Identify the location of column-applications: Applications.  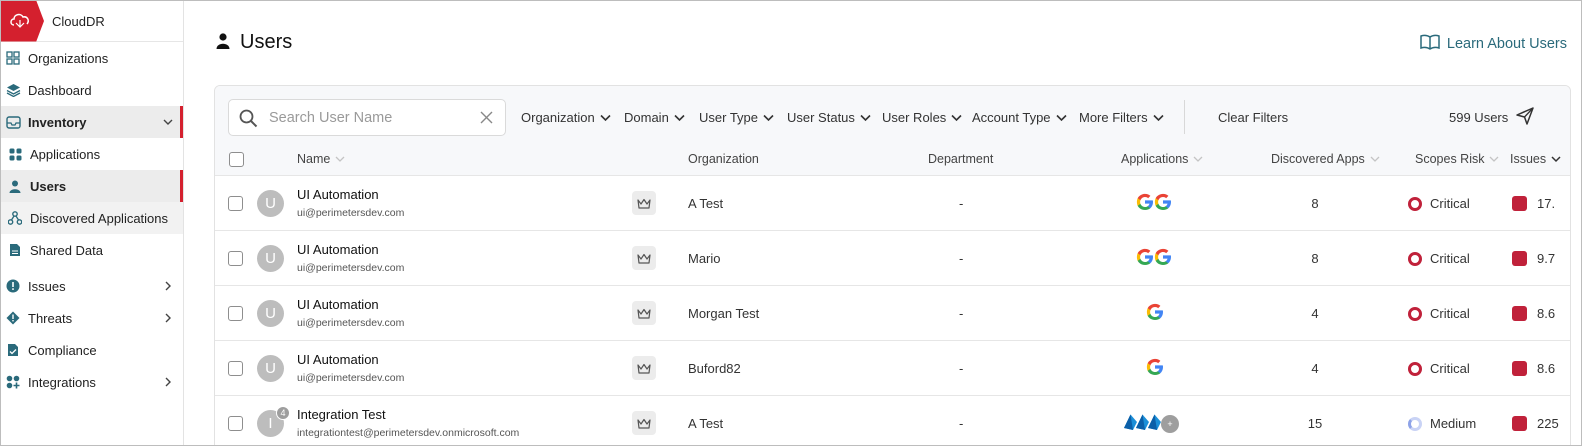
(1162, 159).